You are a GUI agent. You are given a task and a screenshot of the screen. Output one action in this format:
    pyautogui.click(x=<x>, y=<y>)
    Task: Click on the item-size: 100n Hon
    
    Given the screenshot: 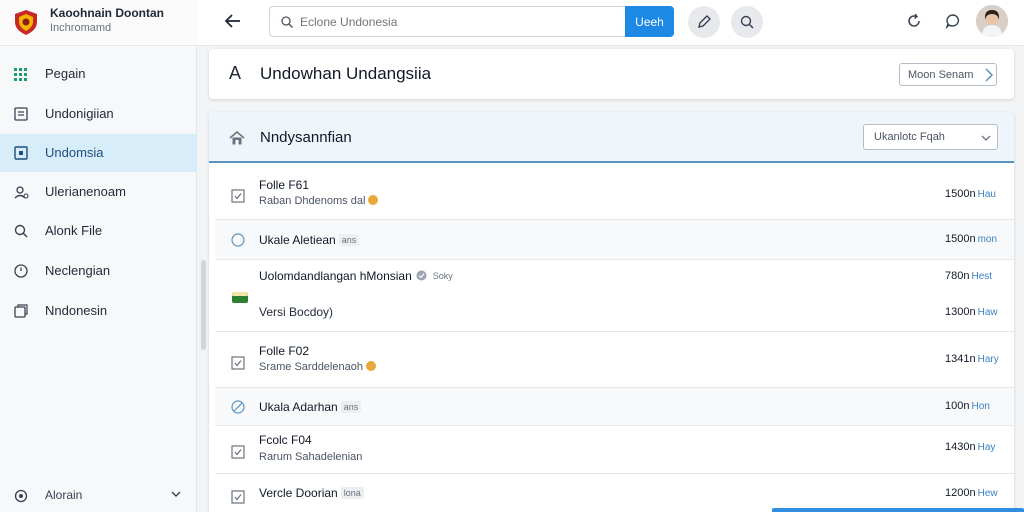 What is the action you would take?
    pyautogui.click(x=967, y=406)
    